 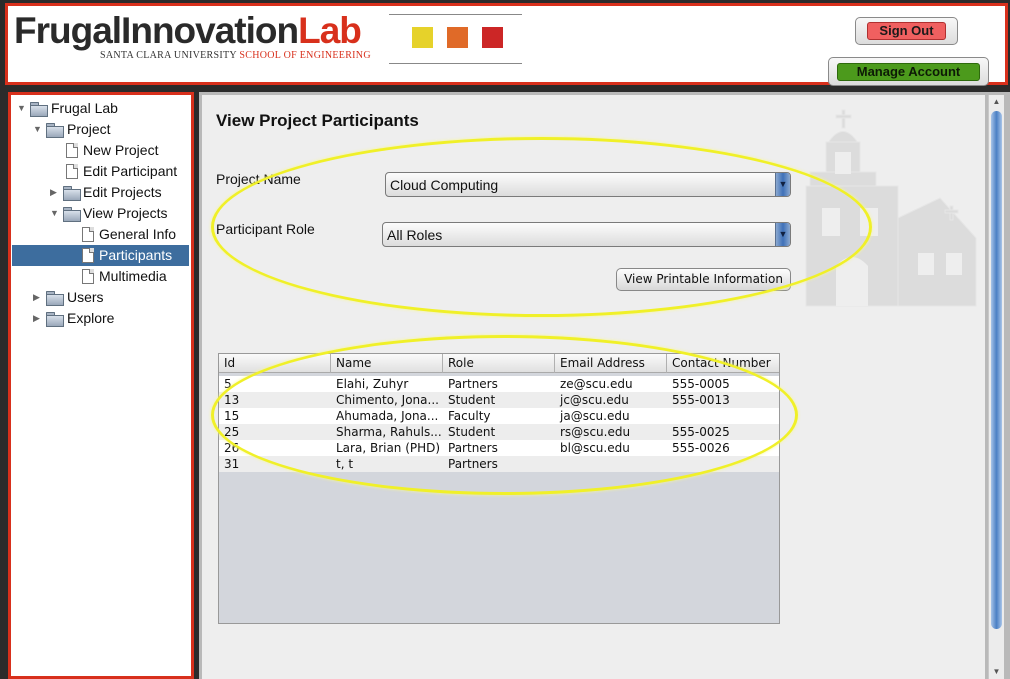 I want to click on sign-out-label: Sign Out, so click(x=906, y=31).